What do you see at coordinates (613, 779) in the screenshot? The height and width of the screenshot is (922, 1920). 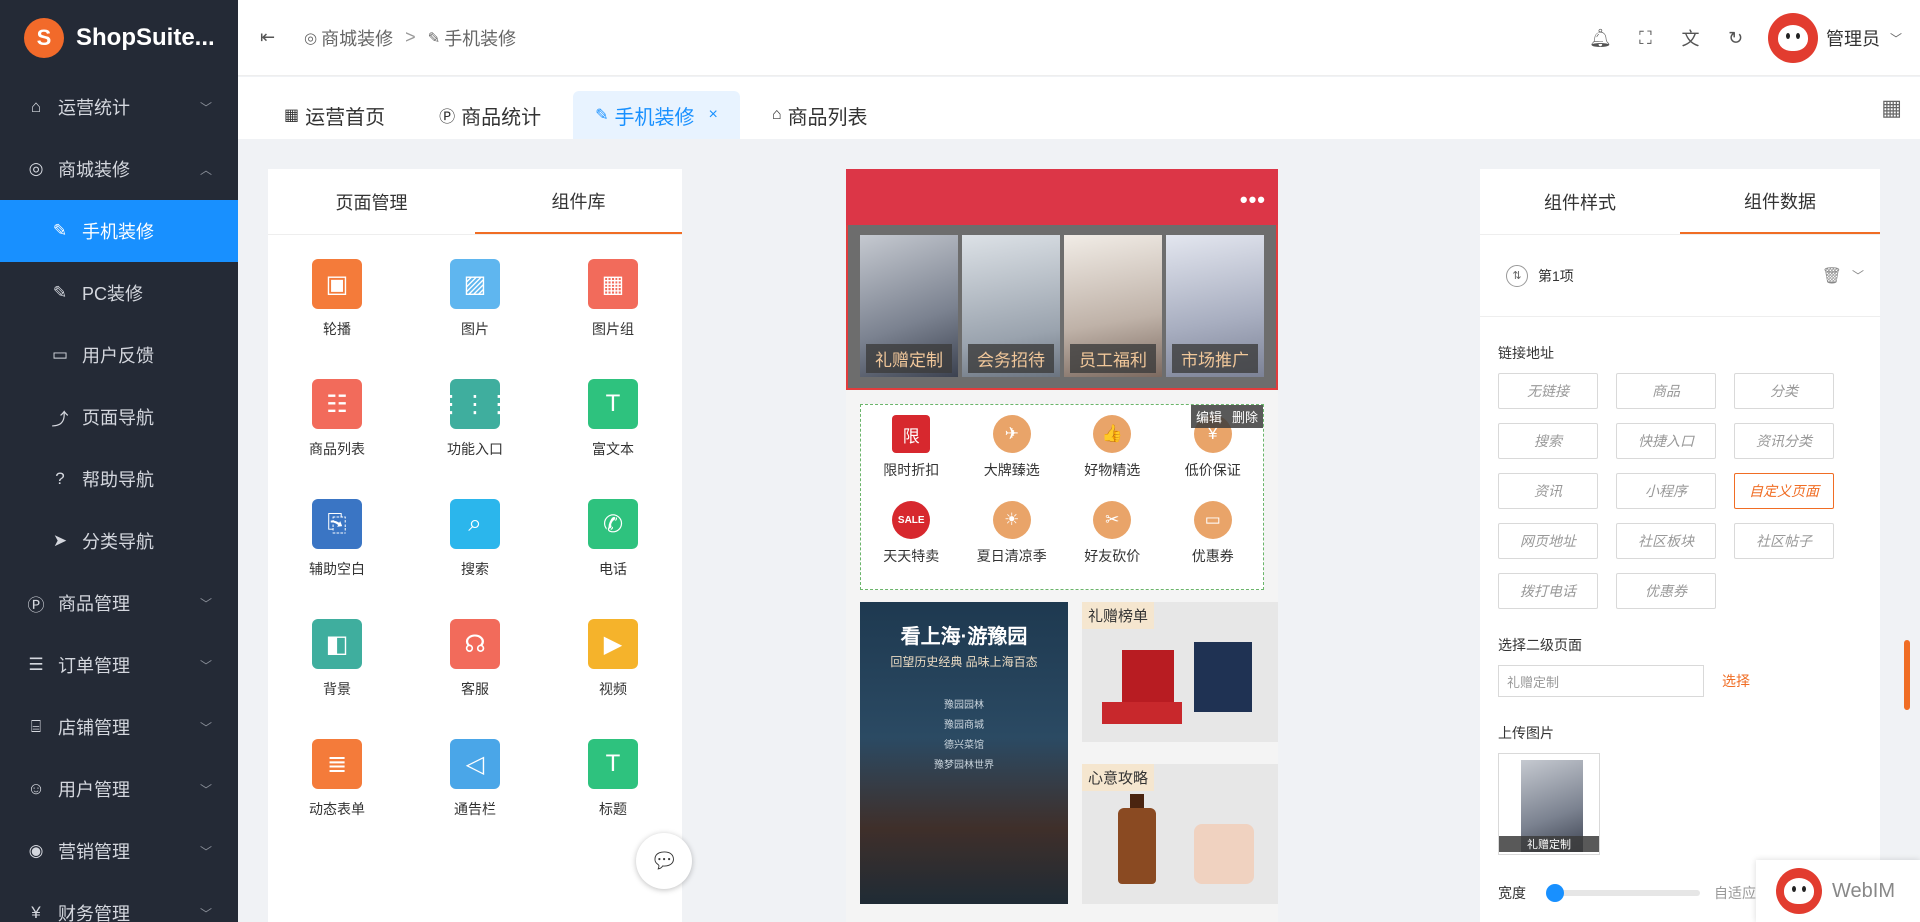 I see `component-item: T 标题` at bounding box center [613, 779].